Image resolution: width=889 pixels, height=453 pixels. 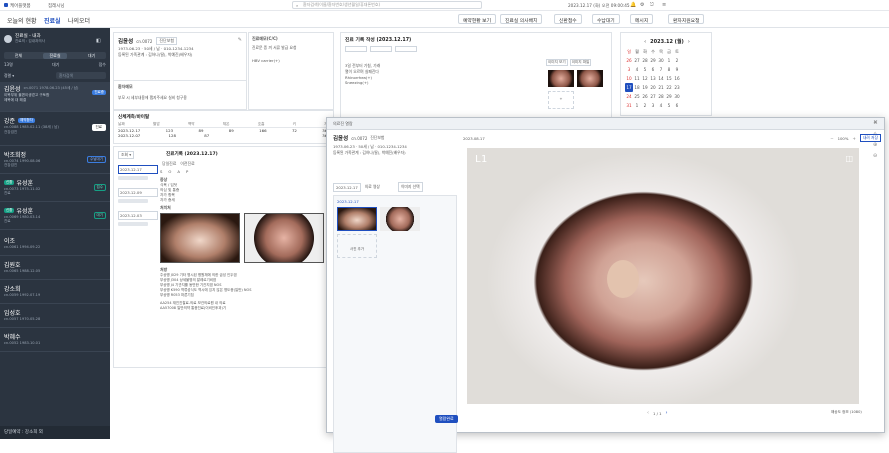 What do you see at coordinates (372, 187) in the screenshot?
I see `viewer-type-select: 의료 영상` at bounding box center [372, 187].